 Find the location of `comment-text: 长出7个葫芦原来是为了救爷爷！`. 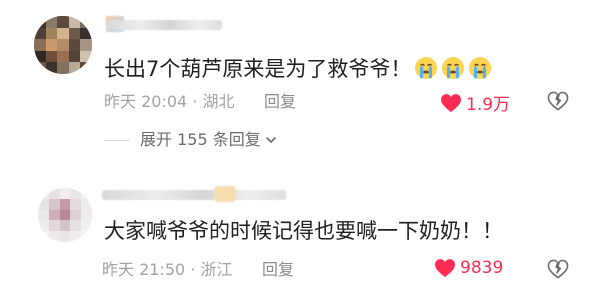

comment-text: 长出7个葫芦原来是为了救爷爷！ is located at coordinates (298, 69).